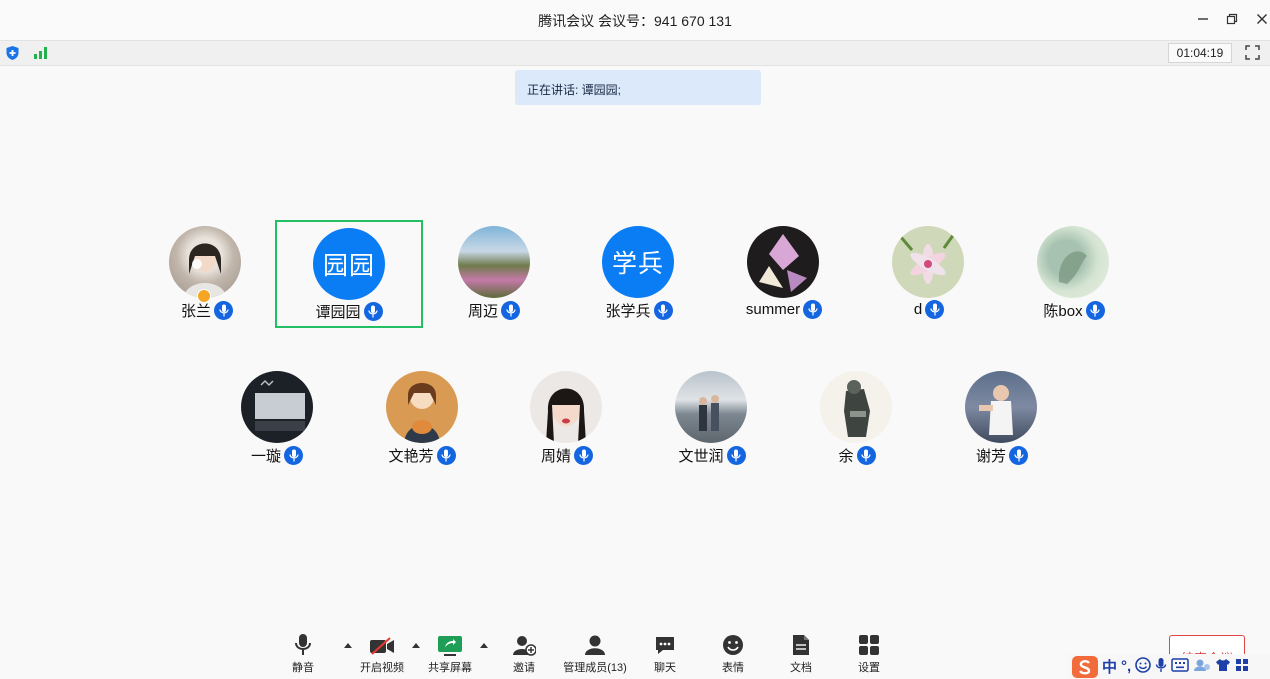 This screenshot has height=679, width=1270. I want to click on participant-name: d, so click(918, 309).